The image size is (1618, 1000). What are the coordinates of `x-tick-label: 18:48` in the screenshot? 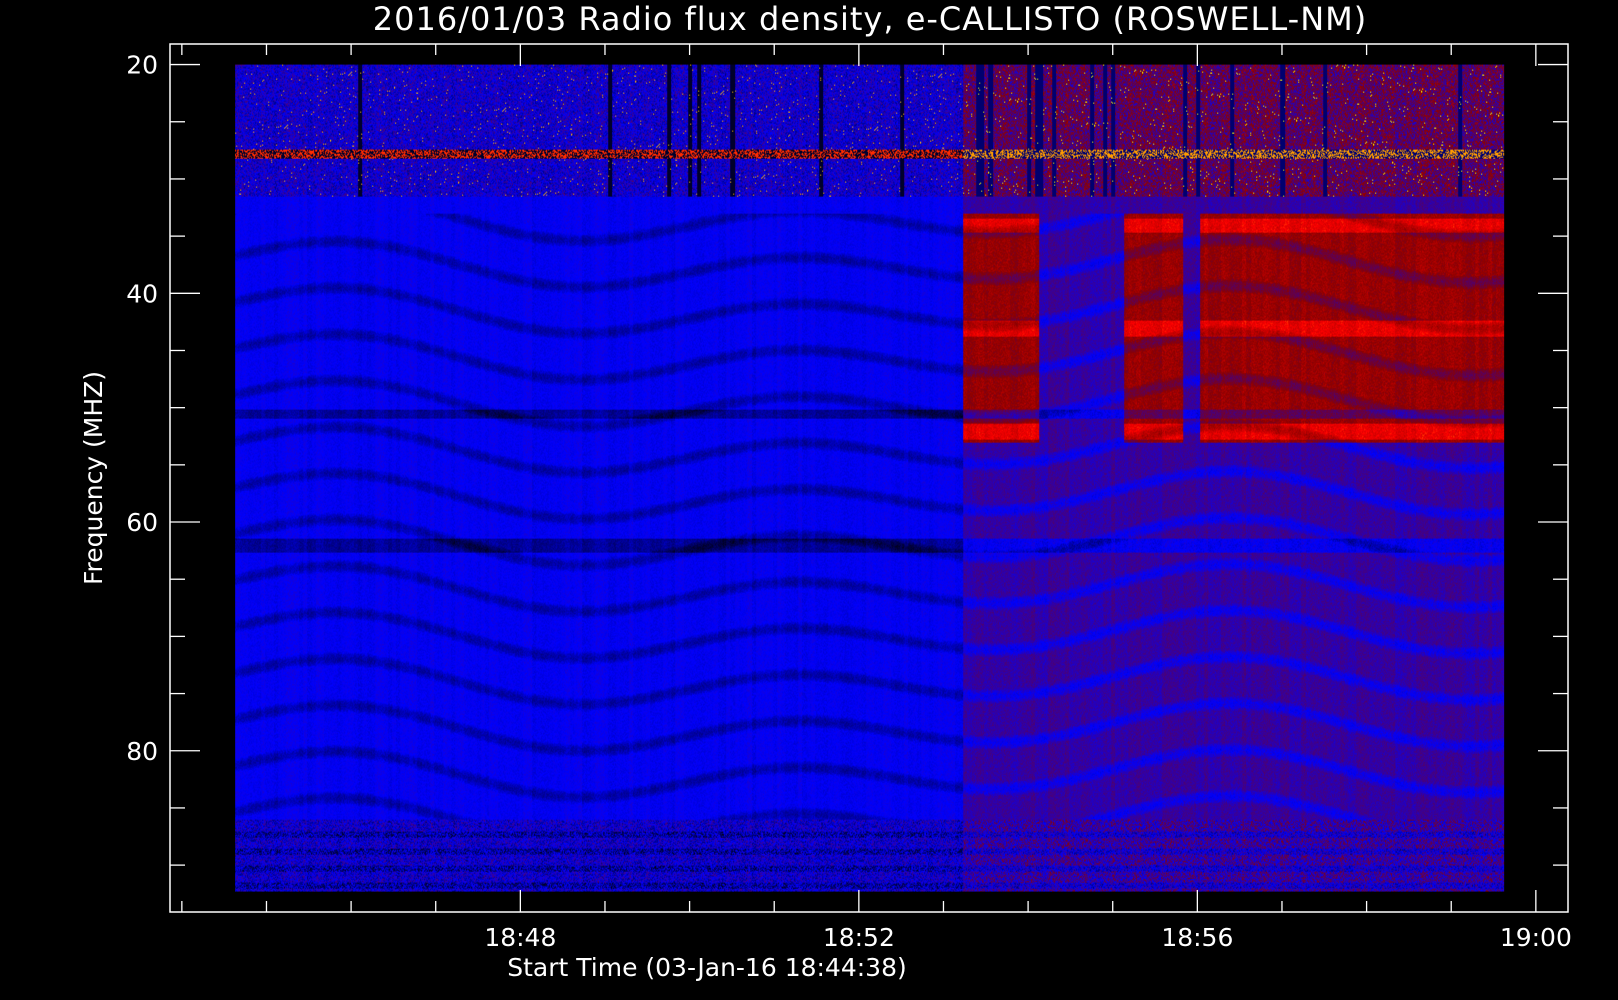 It's located at (520, 937).